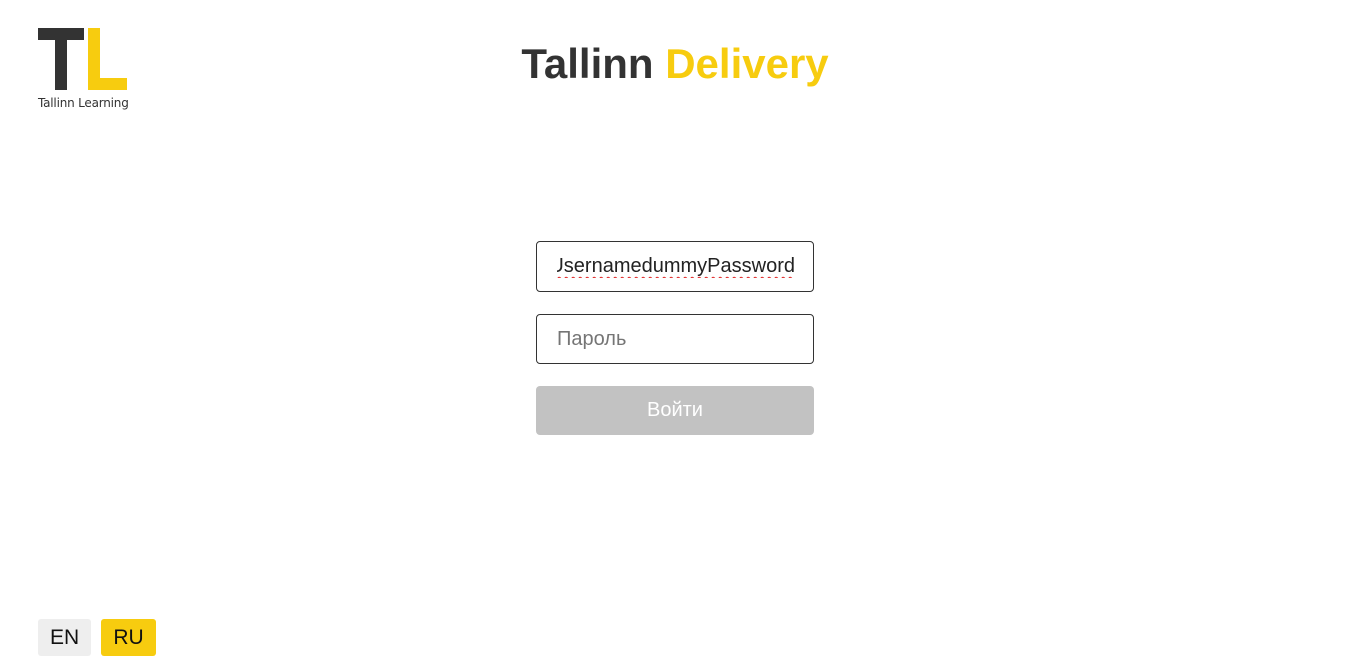 The width and height of the screenshot is (1350, 672). I want to click on language-ru-button: RU, so click(128, 637).